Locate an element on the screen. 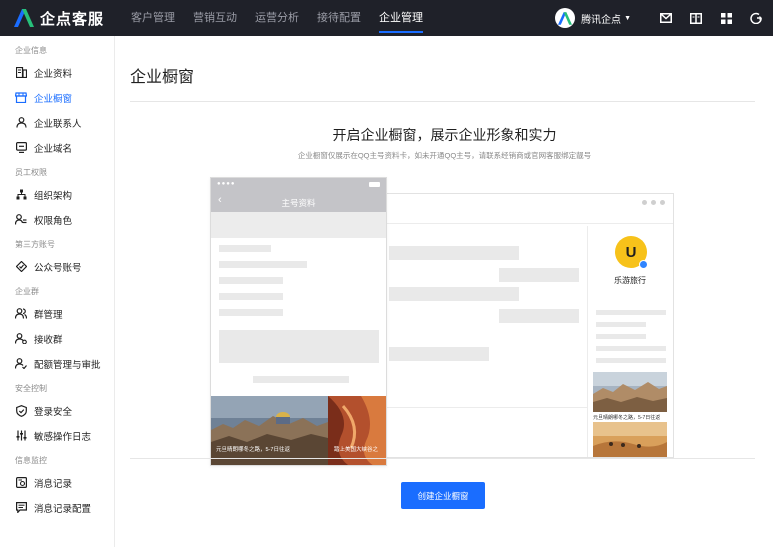 This screenshot has width=773, height=547. top-right-tools: 腾讯企点 ▼ is located at coordinates (664, 18).